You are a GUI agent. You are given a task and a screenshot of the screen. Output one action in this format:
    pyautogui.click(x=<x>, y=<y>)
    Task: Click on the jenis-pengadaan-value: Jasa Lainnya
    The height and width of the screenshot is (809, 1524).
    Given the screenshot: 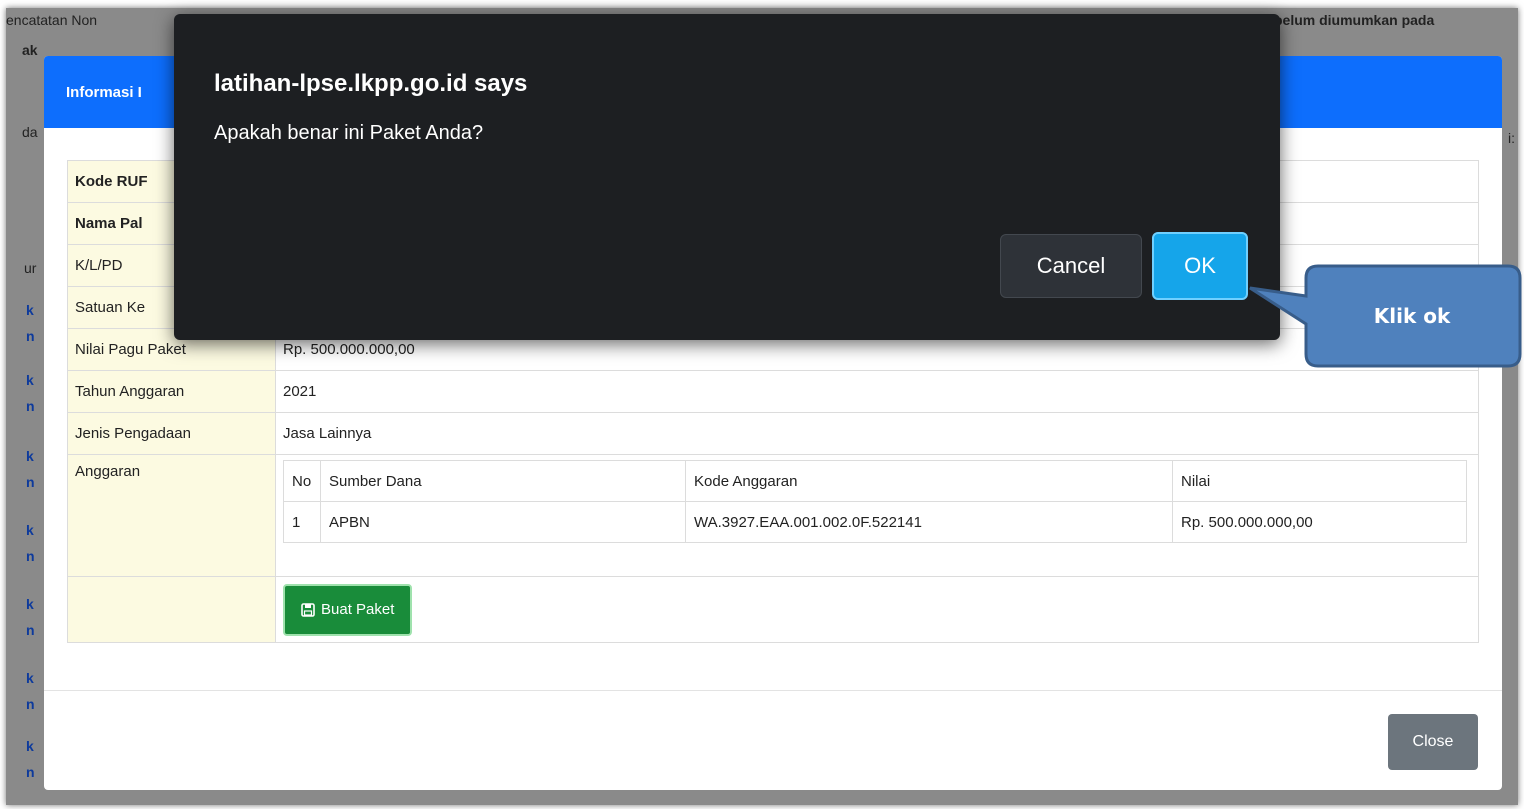 What is the action you would take?
    pyautogui.click(x=877, y=433)
    